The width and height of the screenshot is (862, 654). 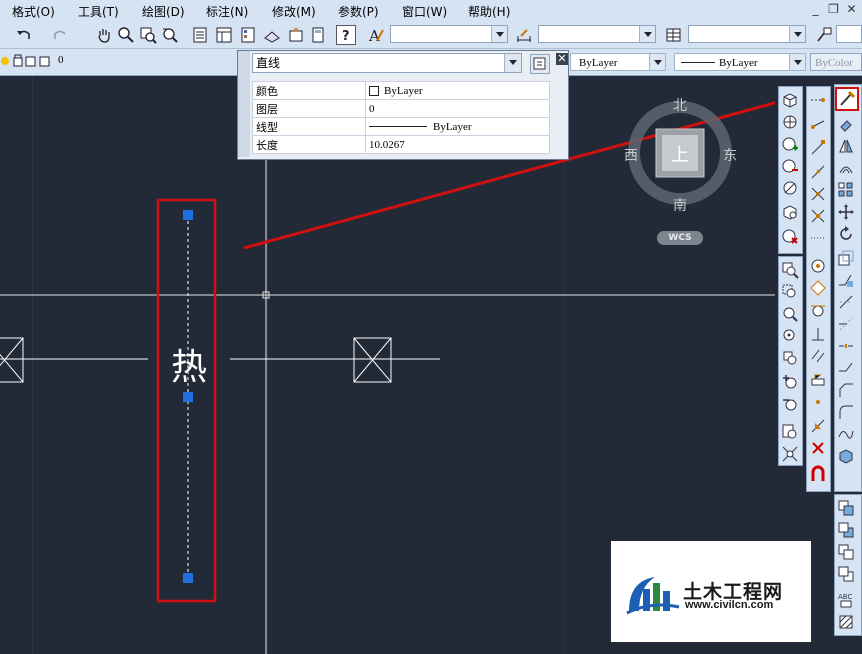 What do you see at coordinates (318, 35) in the screenshot?
I see `calculator-icon` at bounding box center [318, 35].